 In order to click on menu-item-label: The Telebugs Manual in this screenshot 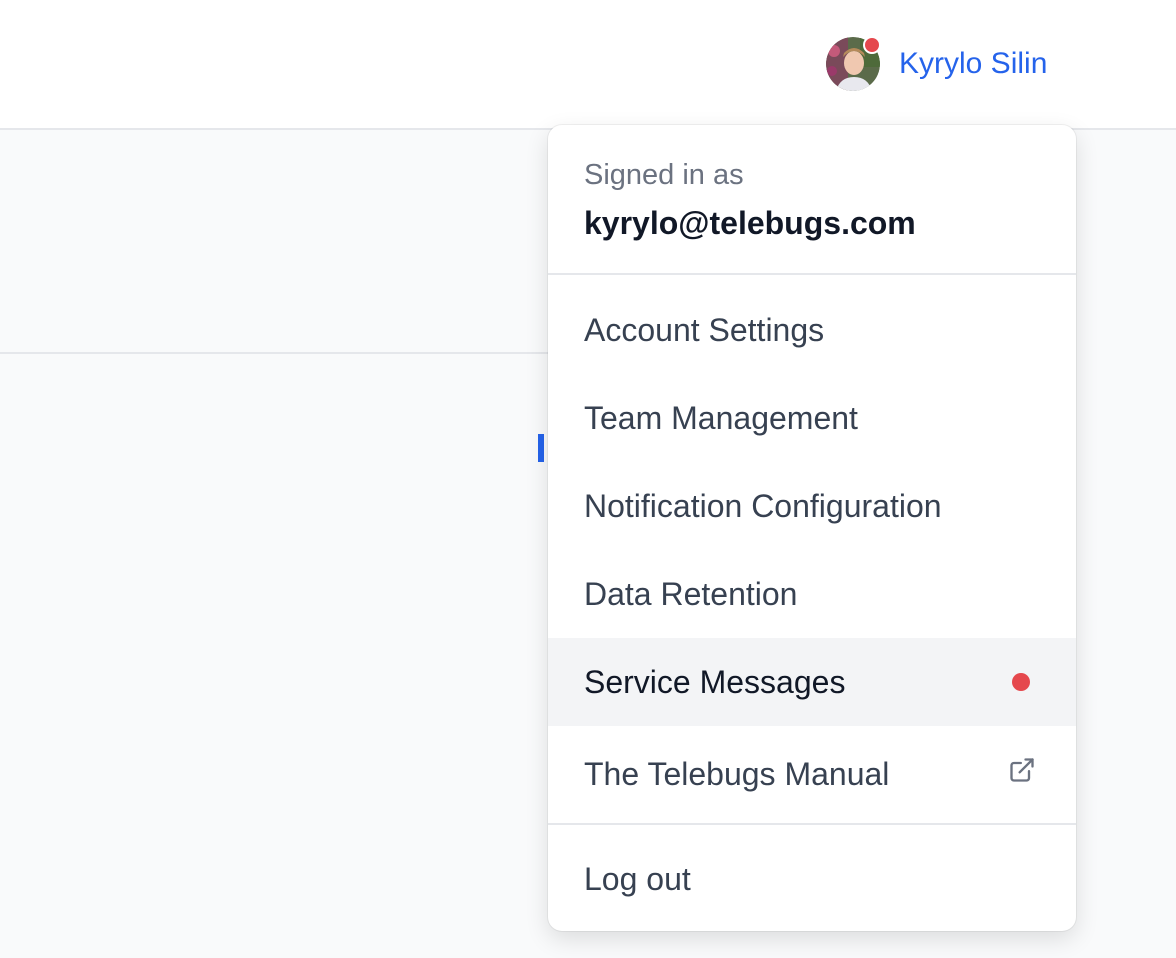, I will do `click(737, 774)`.